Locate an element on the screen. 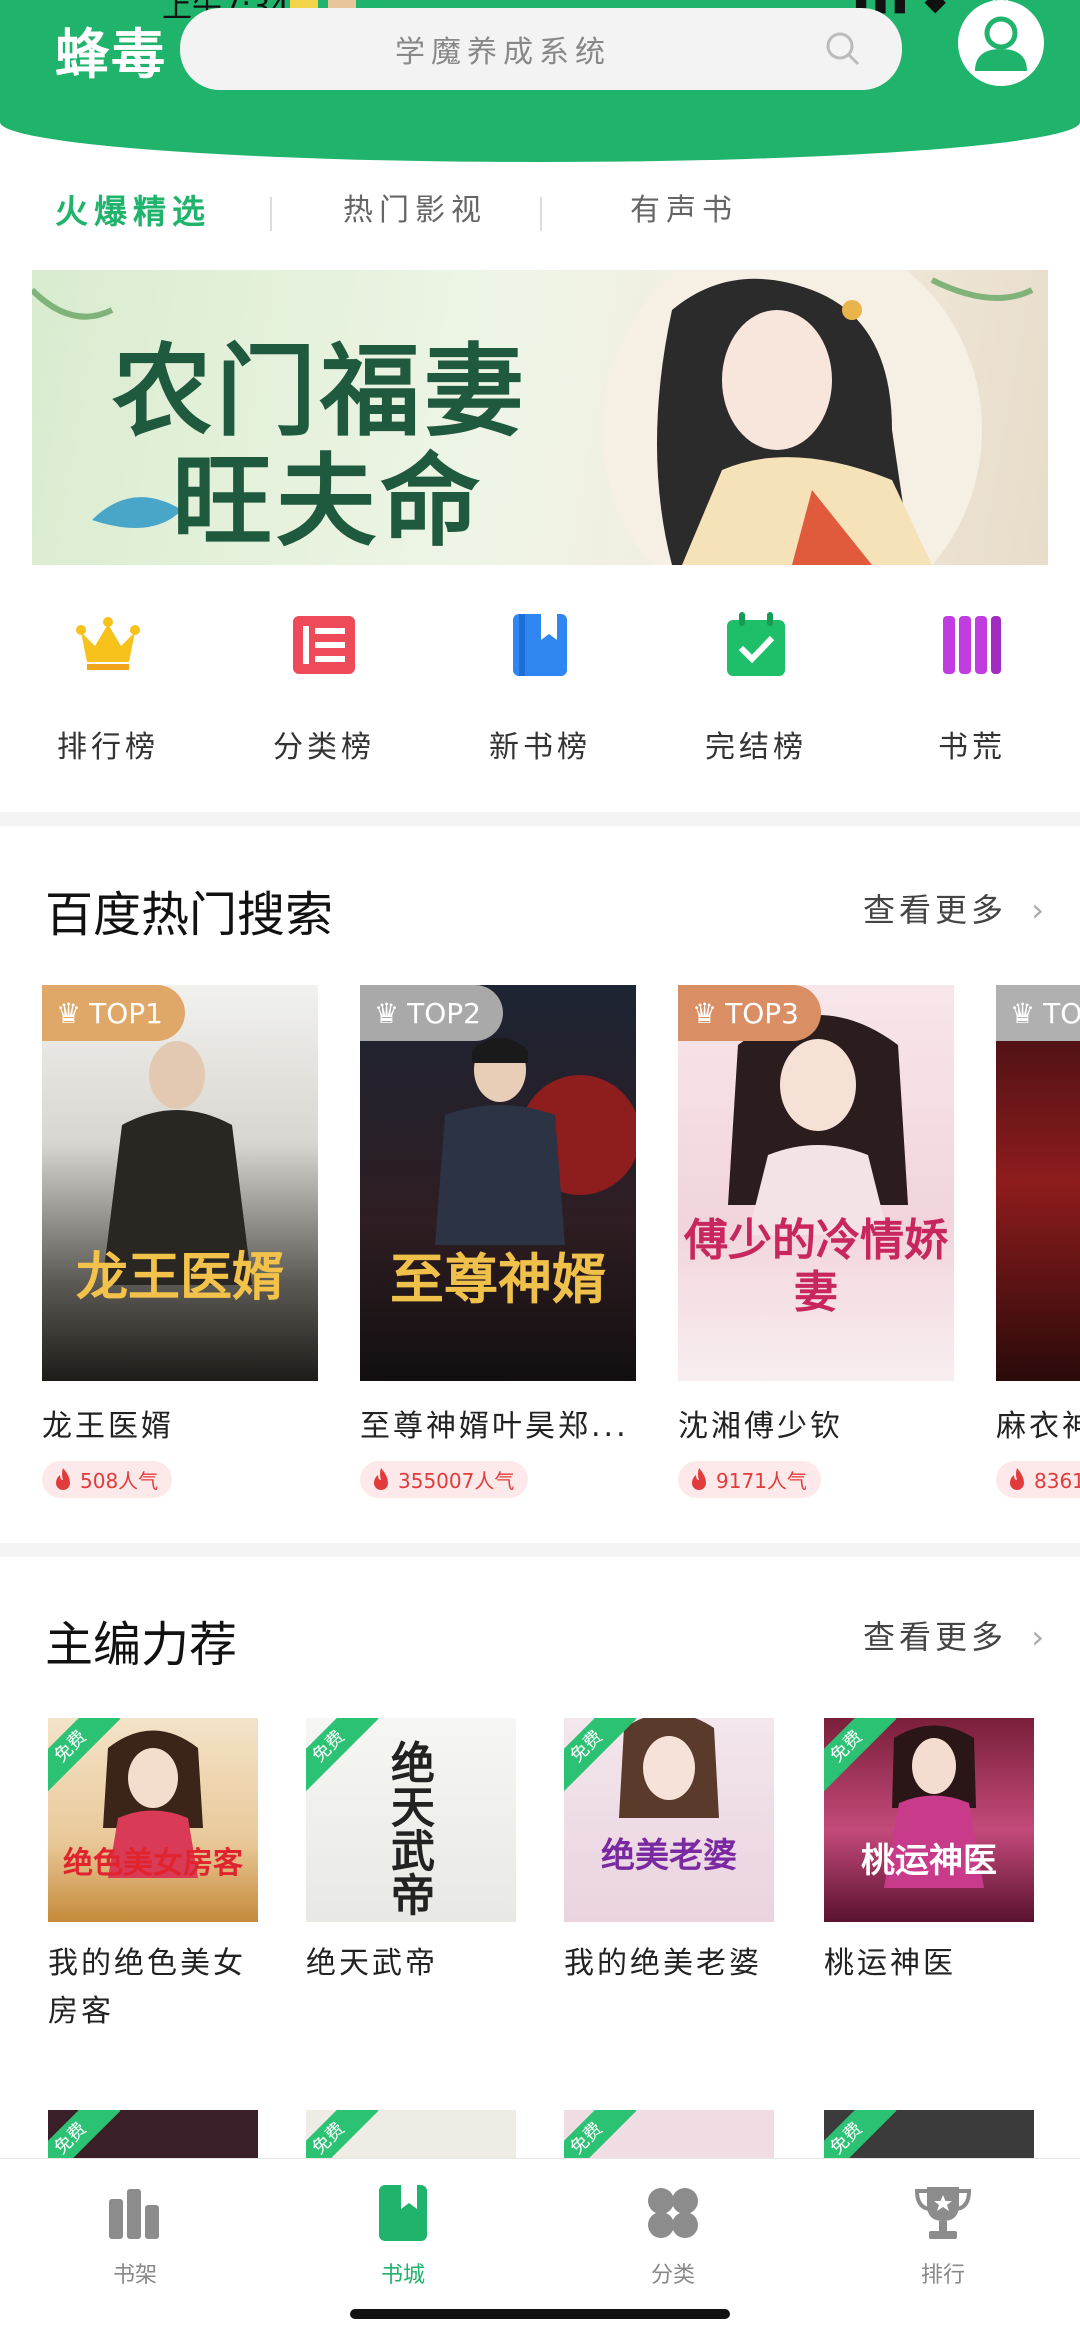  hot-search-more-link: 查看更多 › is located at coordinates (955, 908).